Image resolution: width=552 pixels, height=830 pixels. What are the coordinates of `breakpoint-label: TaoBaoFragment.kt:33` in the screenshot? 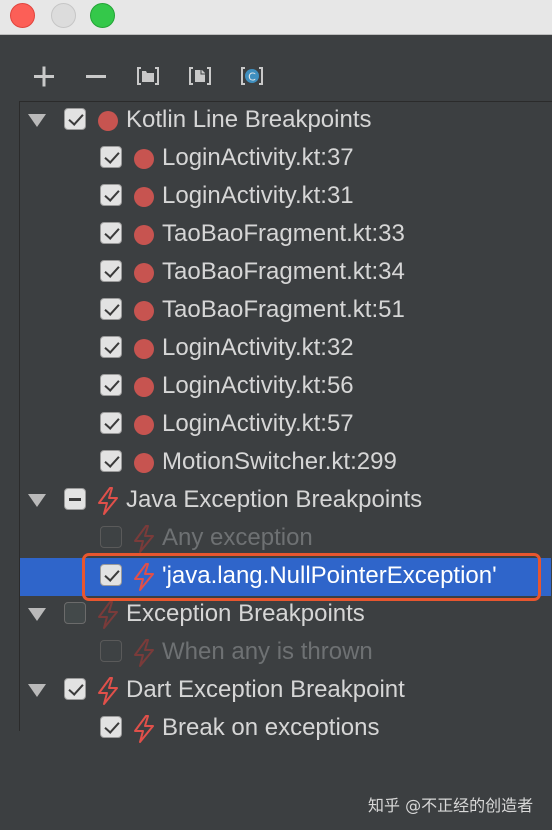 It's located at (283, 233).